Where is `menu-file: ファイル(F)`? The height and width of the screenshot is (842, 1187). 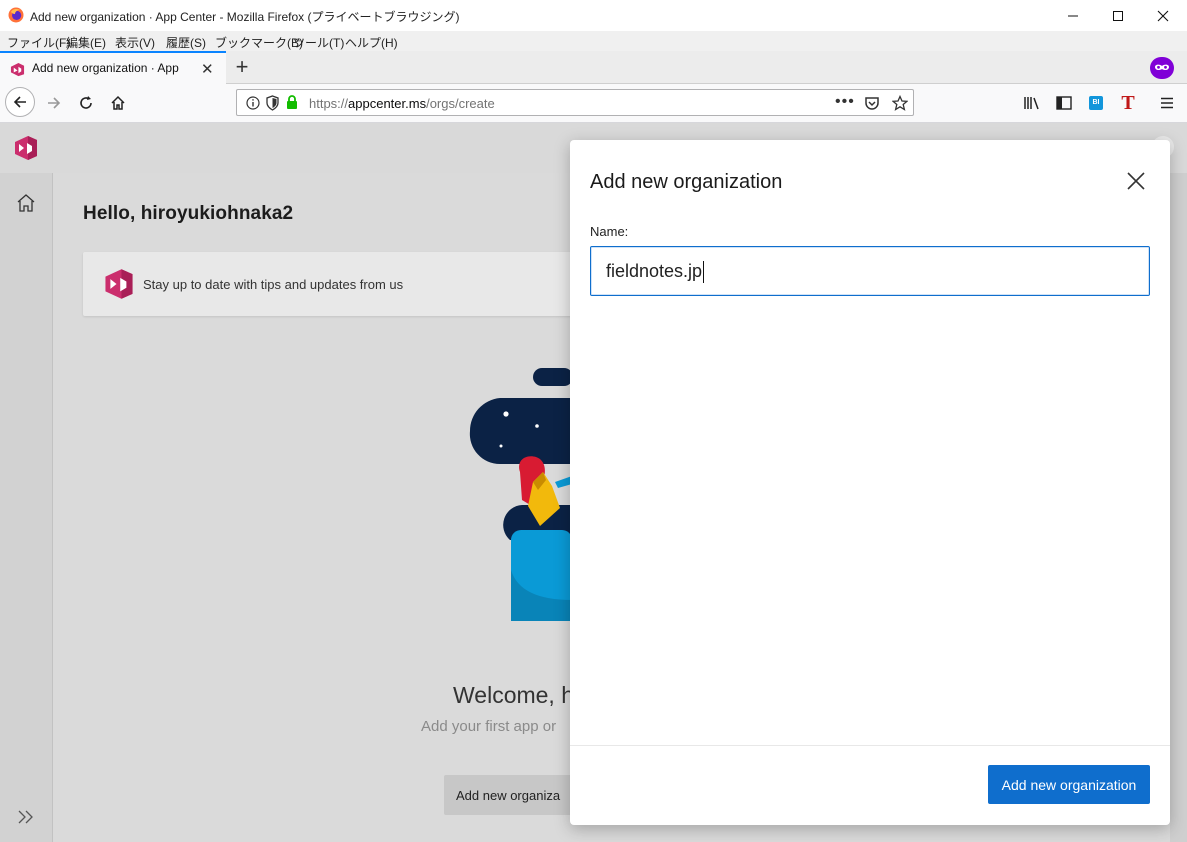 menu-file: ファイル(F) is located at coordinates (38, 42).